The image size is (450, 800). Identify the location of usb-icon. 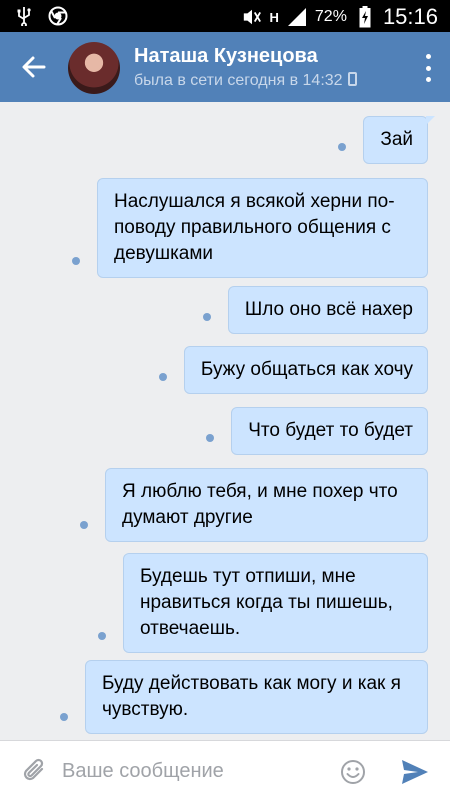
(24, 16).